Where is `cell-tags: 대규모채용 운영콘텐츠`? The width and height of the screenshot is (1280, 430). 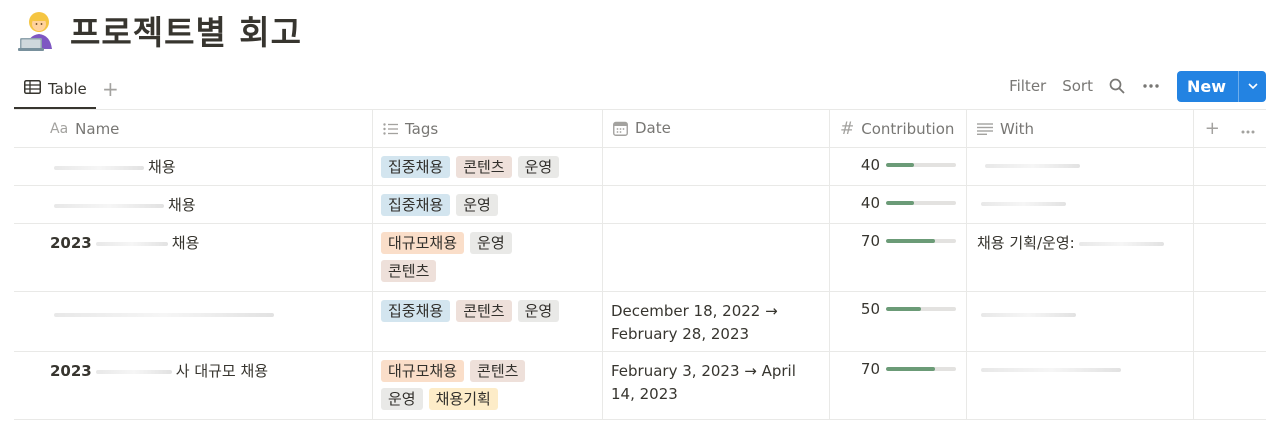
cell-tags: 대규모채용 운영콘텐츠 is located at coordinates (488, 257).